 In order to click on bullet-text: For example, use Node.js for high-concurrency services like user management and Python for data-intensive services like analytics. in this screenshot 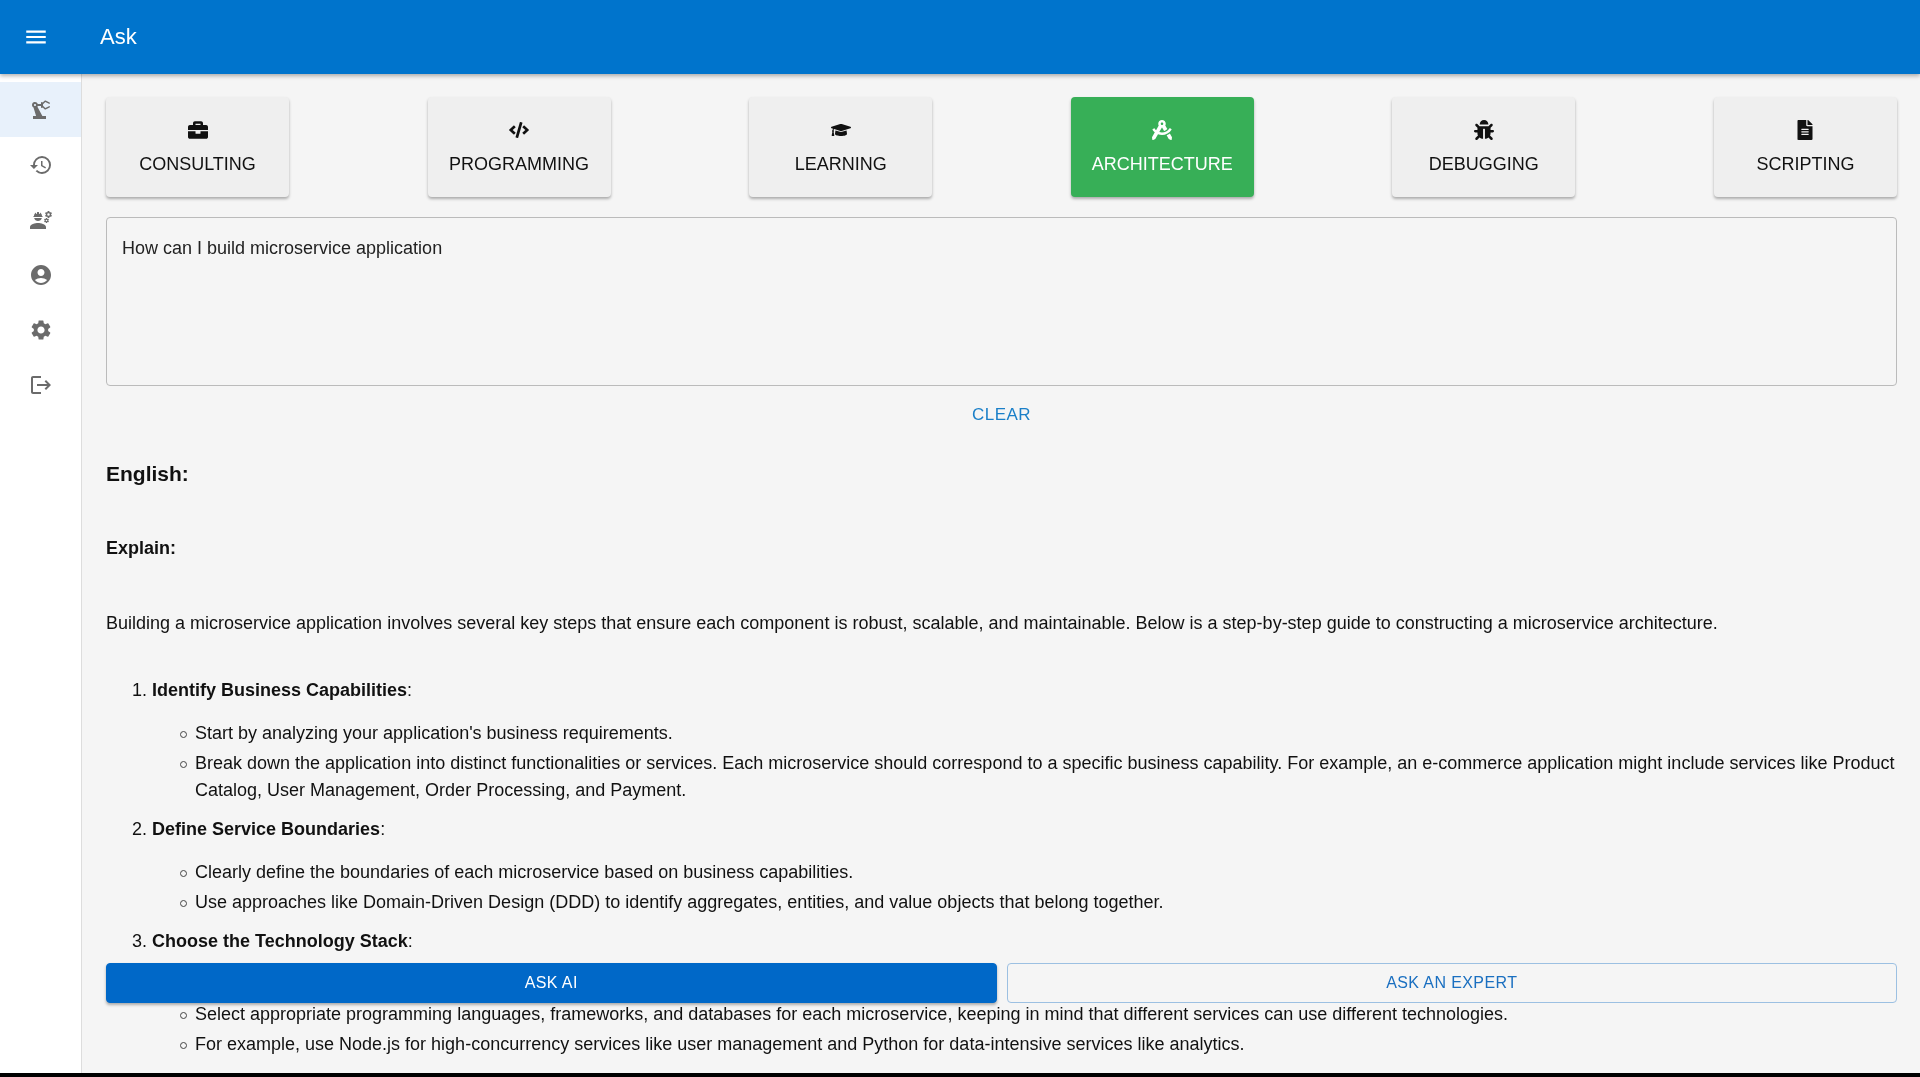, I will do `click(720, 1044)`.